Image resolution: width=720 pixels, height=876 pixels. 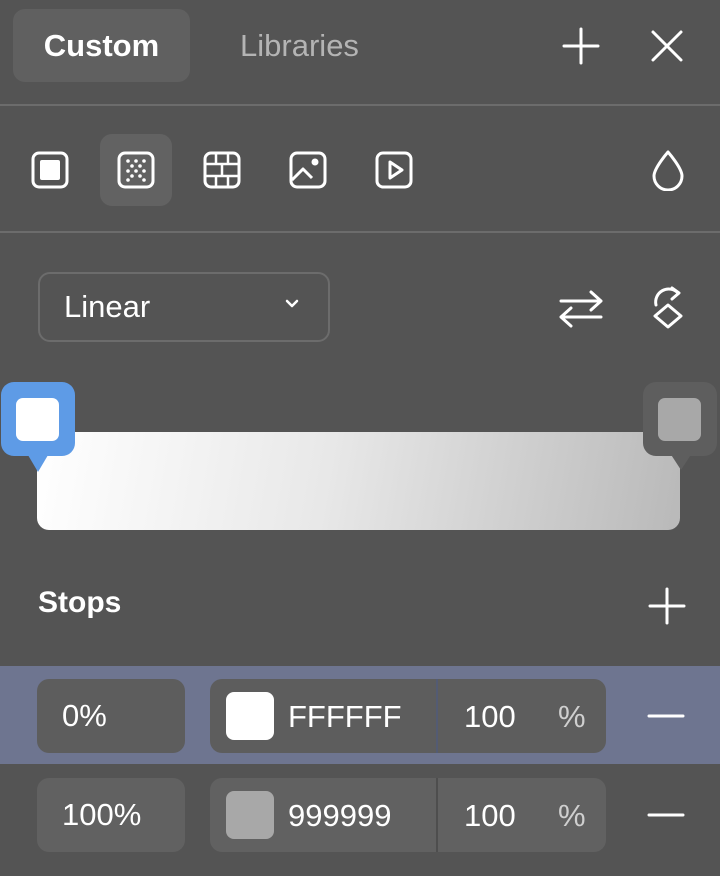 I want to click on stop-hex-input: 999999, so click(x=339, y=816).